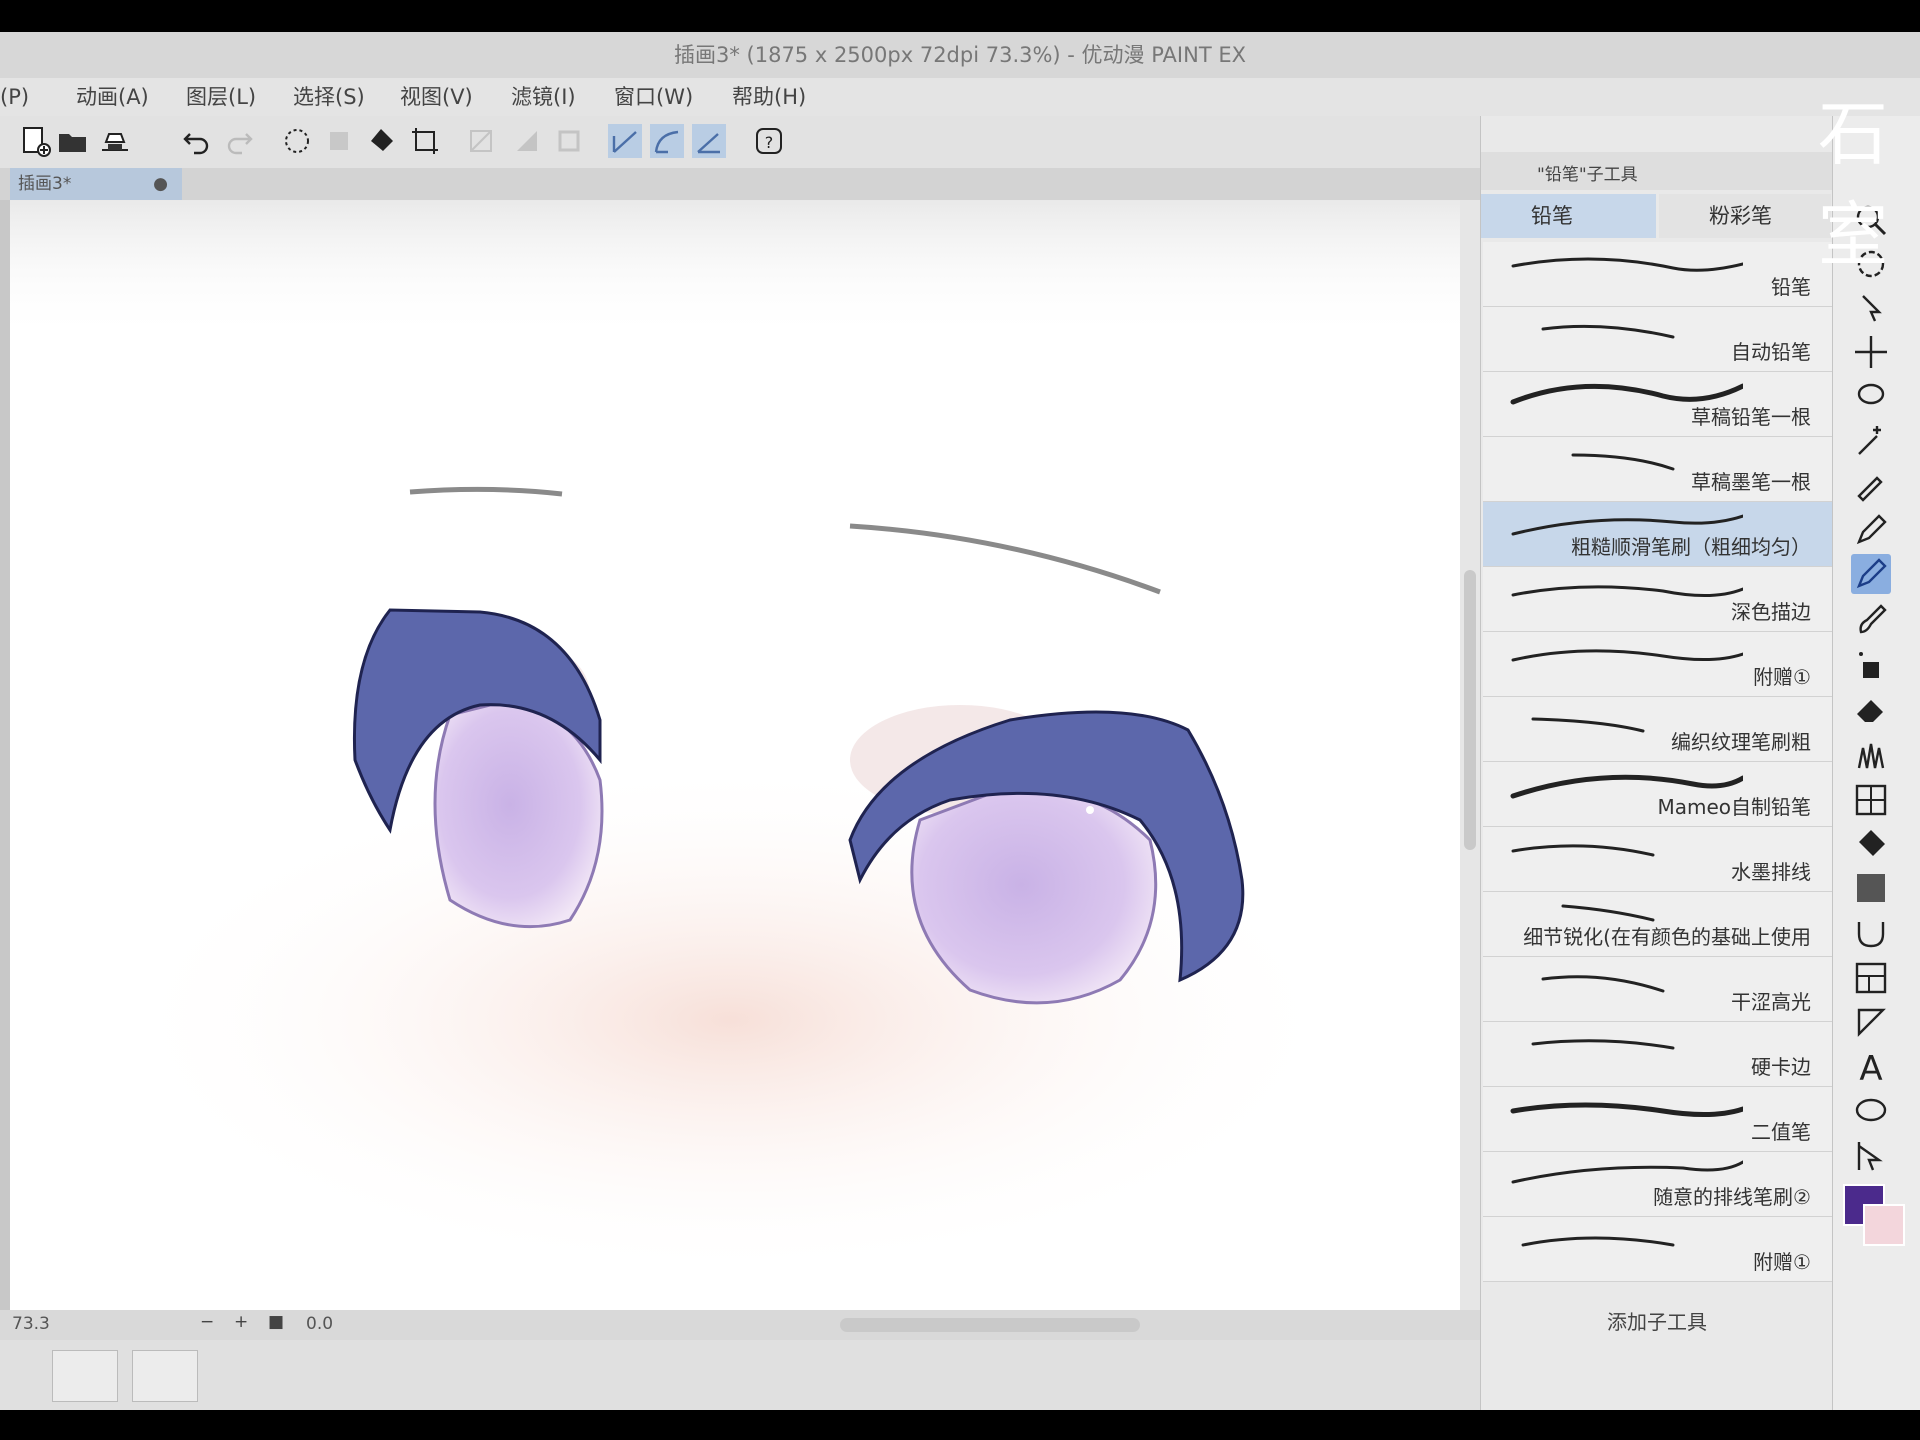 Image resolution: width=1920 pixels, height=1440 pixels. What do you see at coordinates (527, 141) in the screenshot?
I see `disabled-tool-icon-b` at bounding box center [527, 141].